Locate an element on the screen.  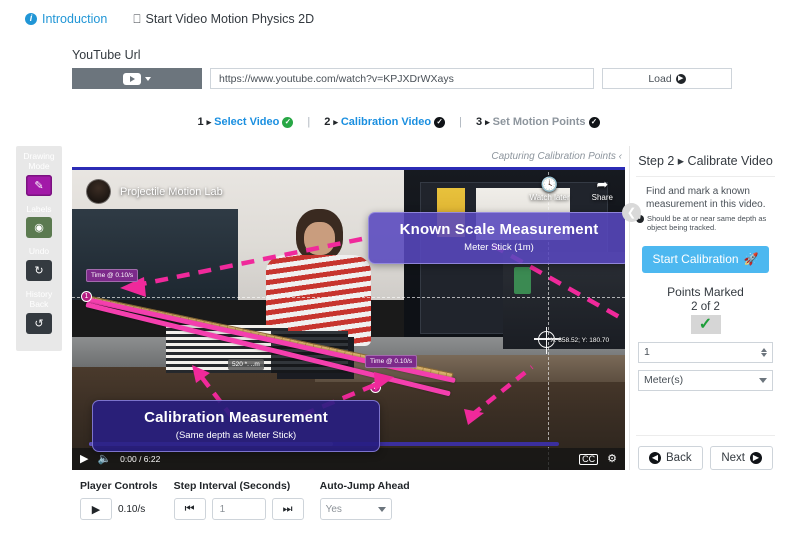
step-2-calibration-video: 2 ▸ Calibration Video ✓ is located at coordinates (385, 122).